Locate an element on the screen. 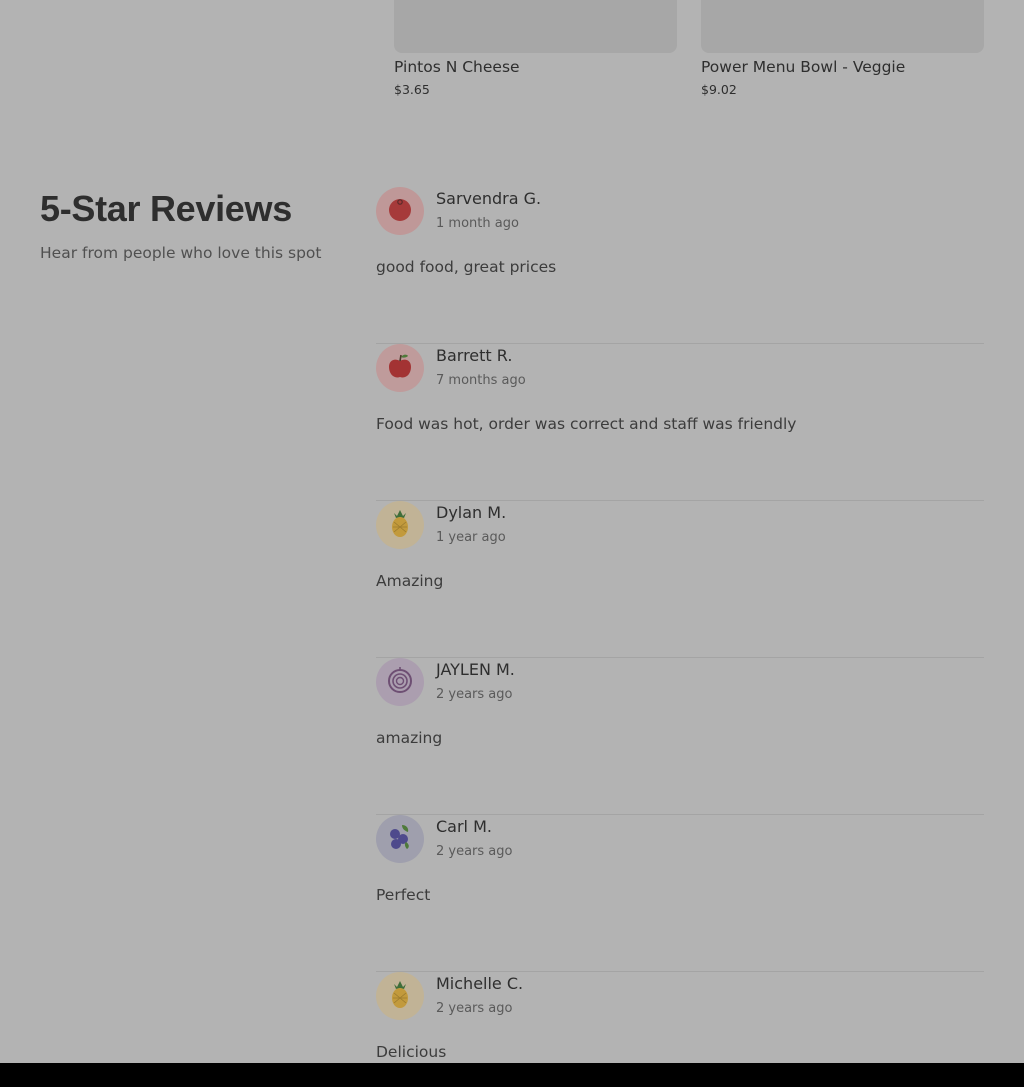 The width and height of the screenshot is (1024, 1087). bottom-bar is located at coordinates (512, 1075).